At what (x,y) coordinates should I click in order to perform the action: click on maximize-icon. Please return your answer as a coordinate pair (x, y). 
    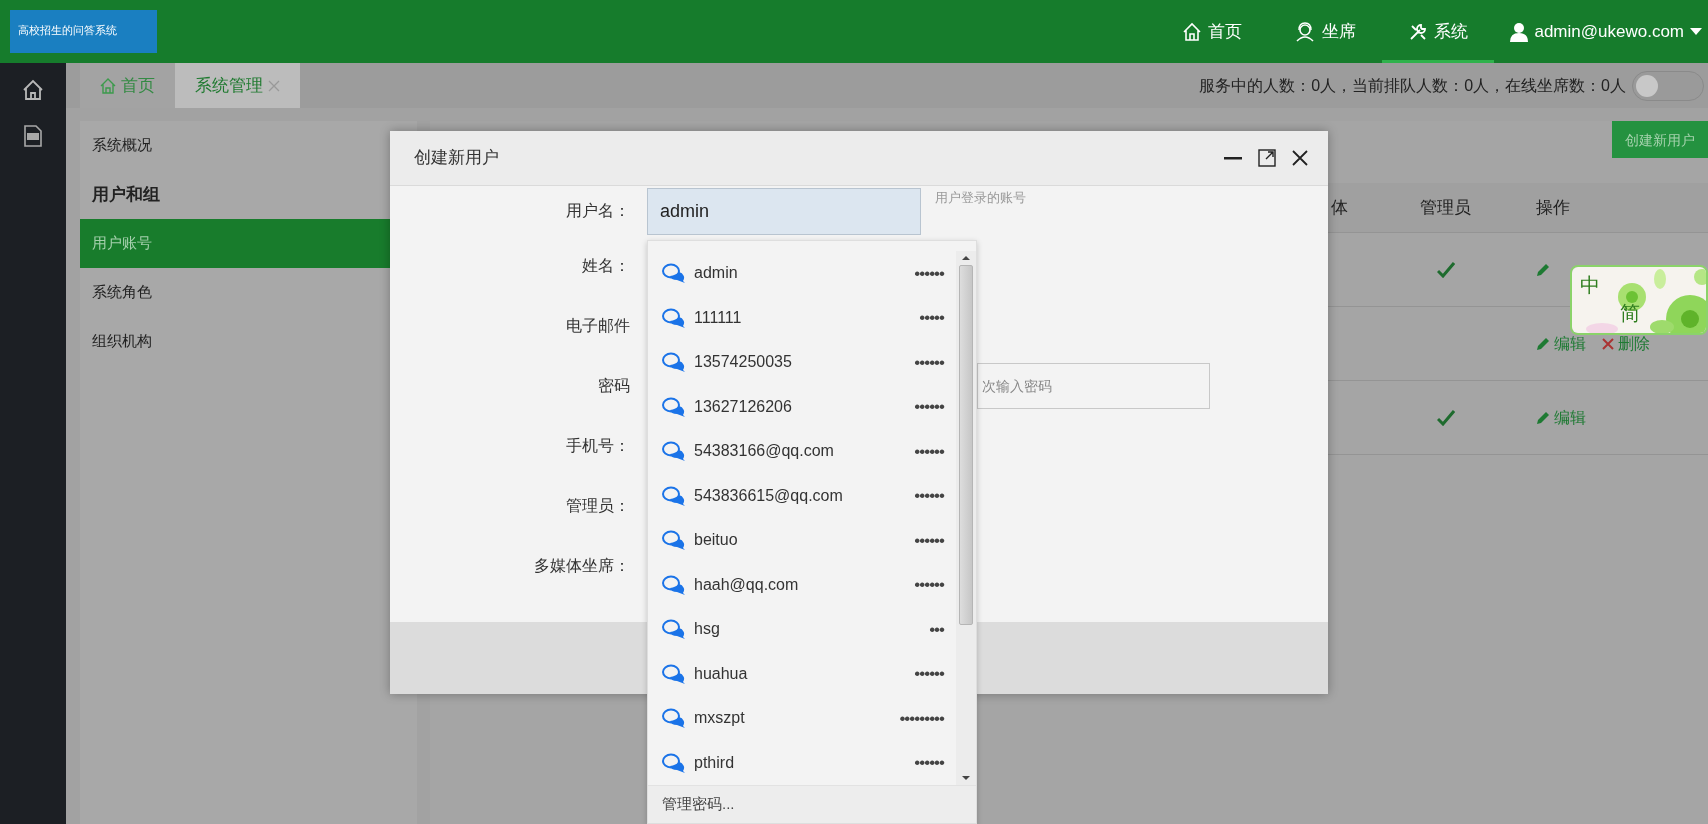
    Looking at the image, I should click on (1267, 158).